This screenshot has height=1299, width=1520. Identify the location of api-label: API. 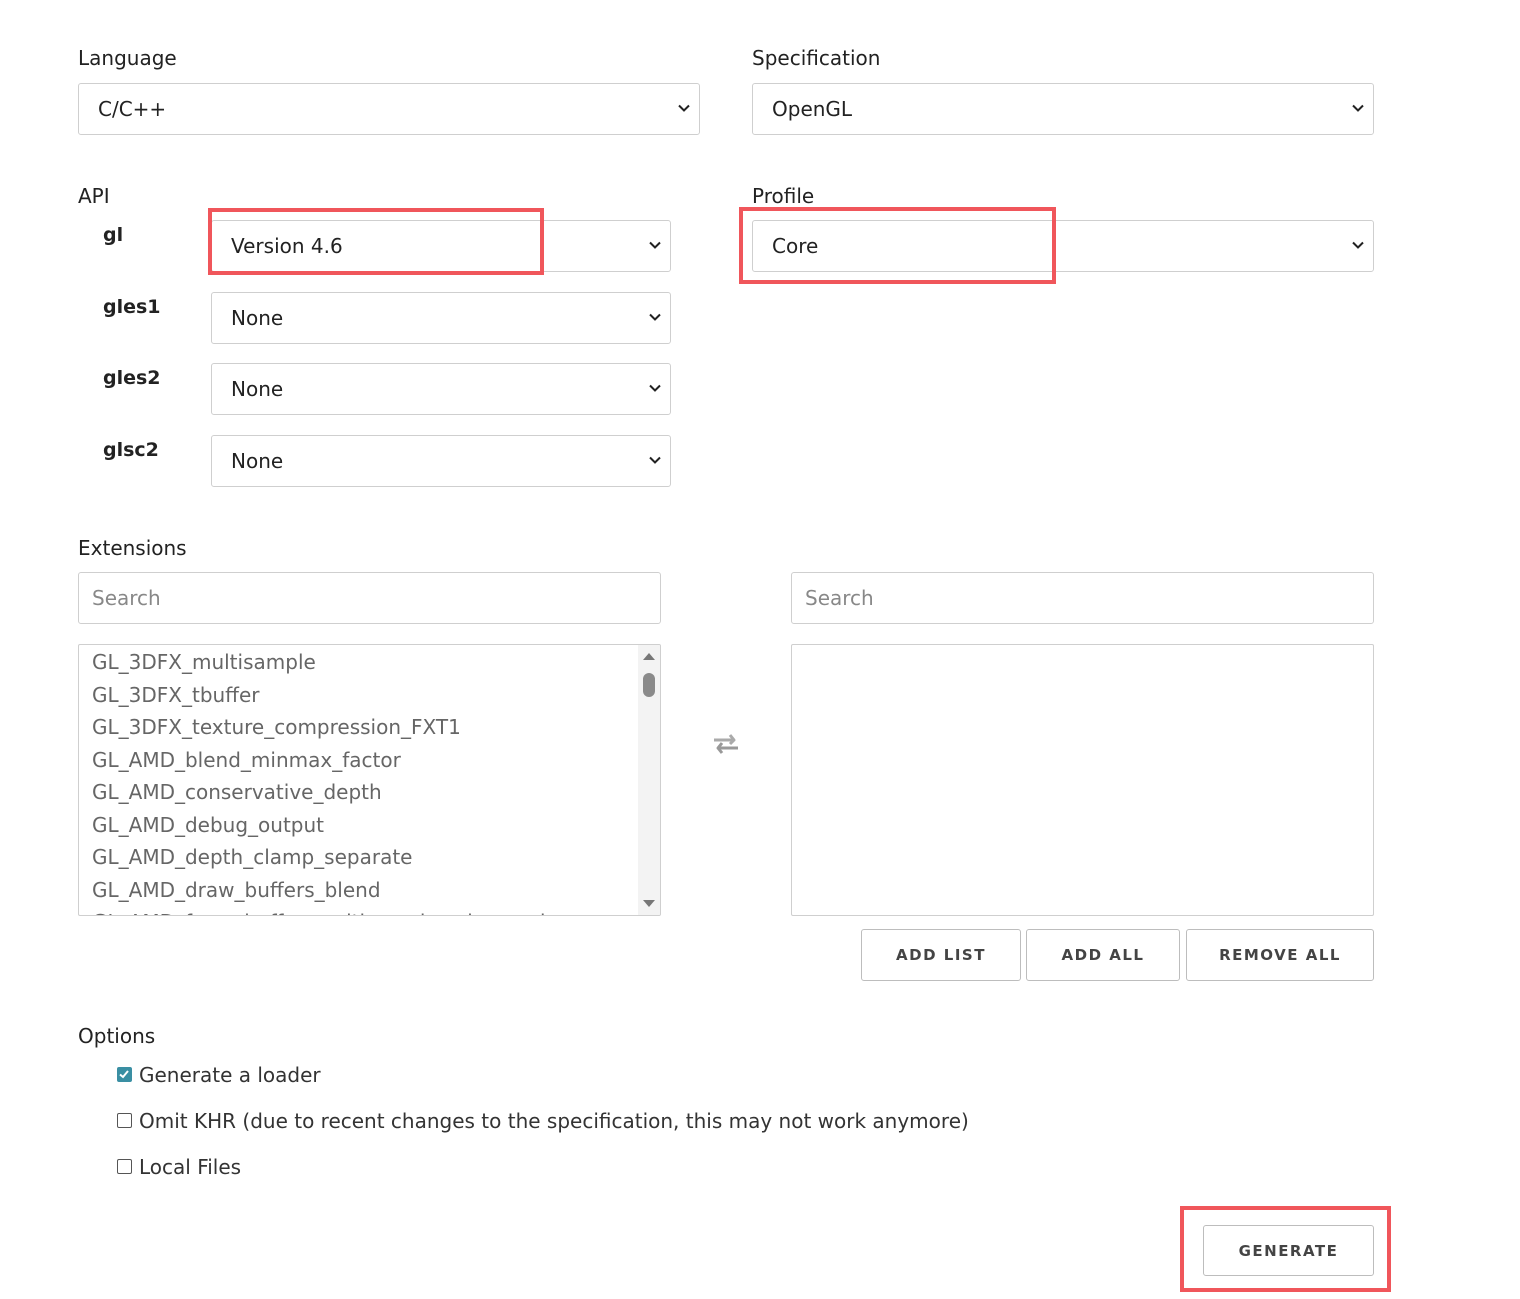
(94, 196).